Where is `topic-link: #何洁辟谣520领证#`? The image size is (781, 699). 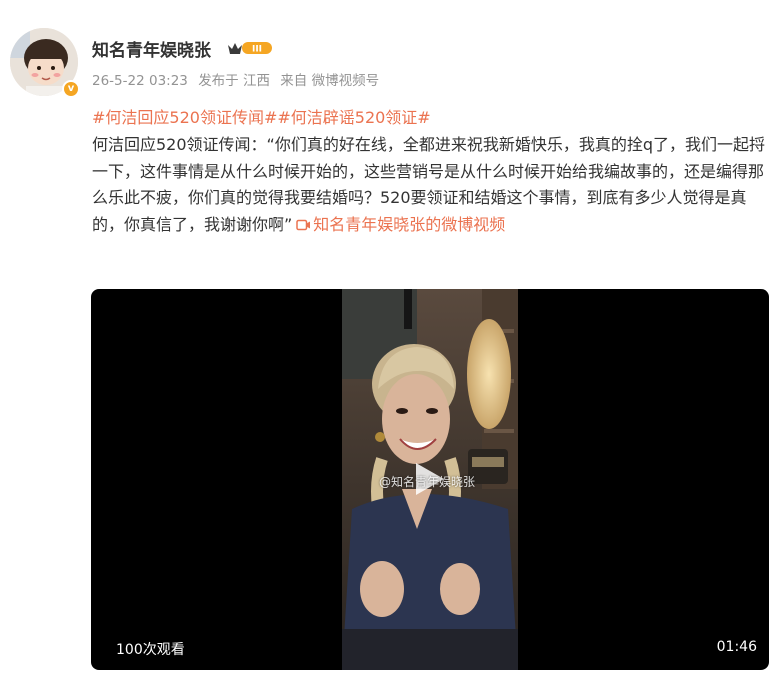
topic-link: #何洁辟谣520领证# is located at coordinates (353, 117).